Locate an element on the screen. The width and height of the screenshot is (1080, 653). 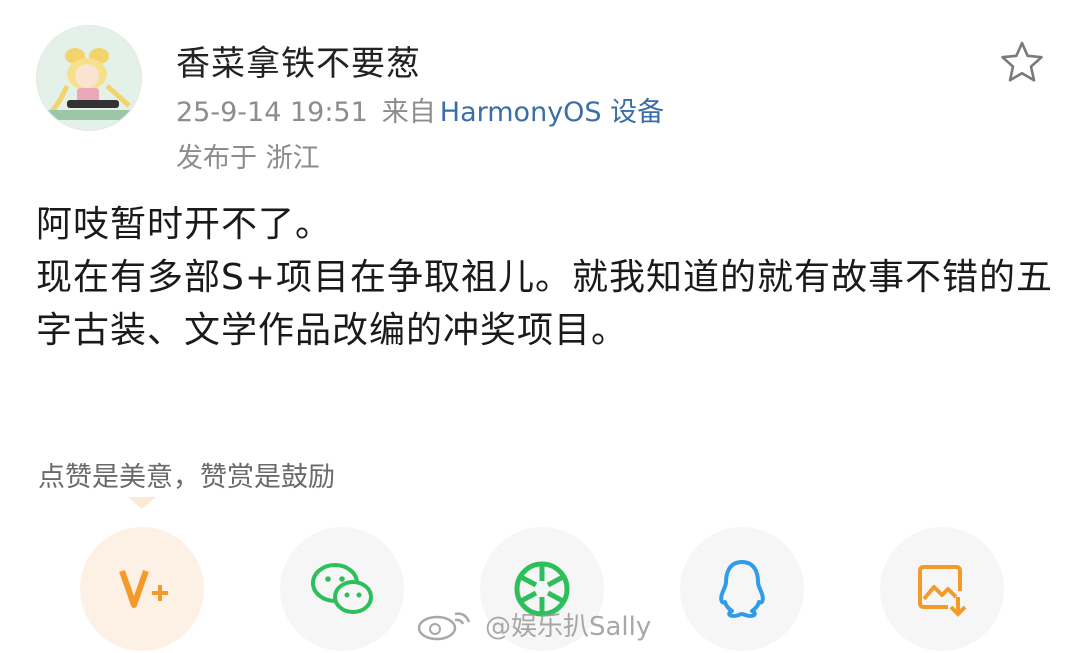
reward-tip: 点赞是美意，赞赏是鼓励 is located at coordinates (186, 477).